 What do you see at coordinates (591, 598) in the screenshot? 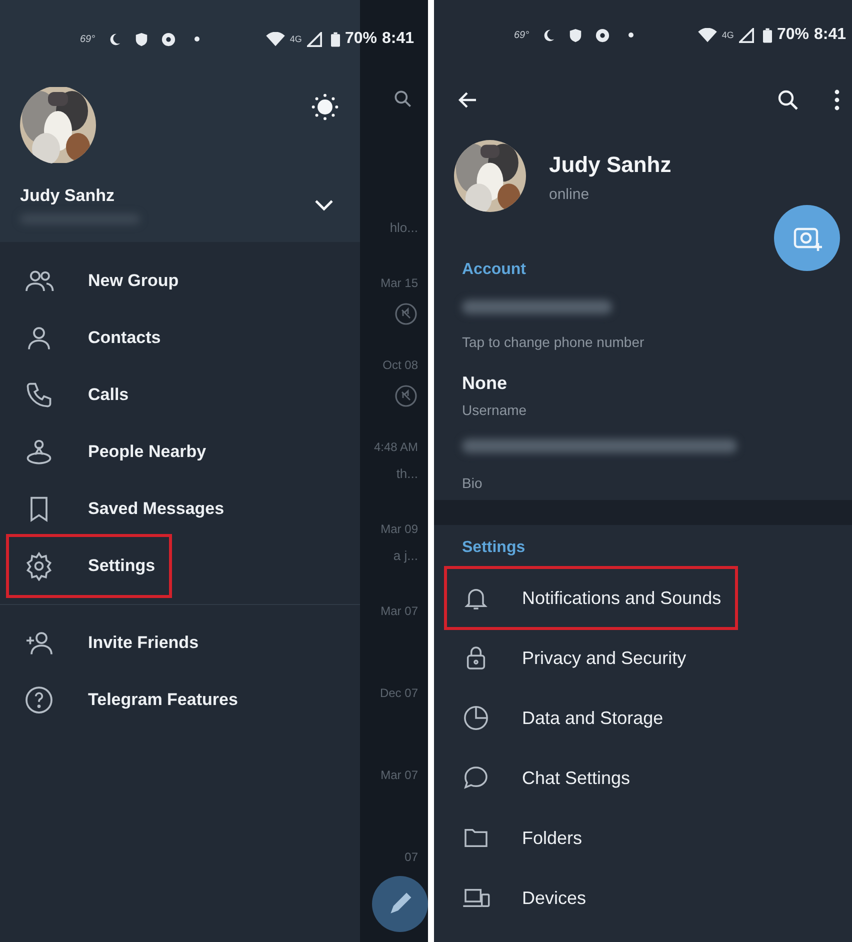
I see `list-item: Notifications and Sounds` at bounding box center [591, 598].